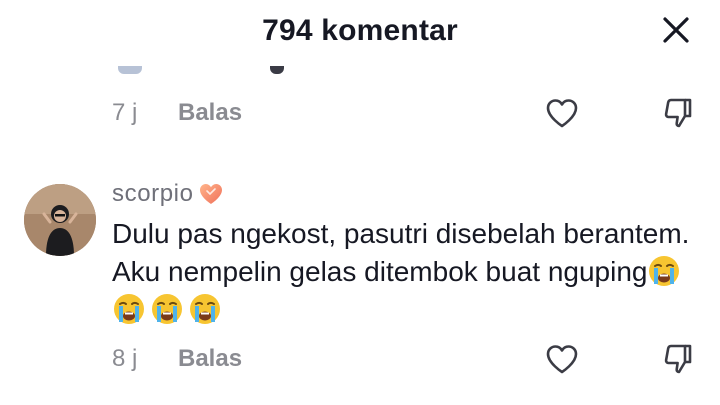 The height and width of the screenshot is (405, 720). What do you see at coordinates (153, 193) in the screenshot?
I see `username: scorpio` at bounding box center [153, 193].